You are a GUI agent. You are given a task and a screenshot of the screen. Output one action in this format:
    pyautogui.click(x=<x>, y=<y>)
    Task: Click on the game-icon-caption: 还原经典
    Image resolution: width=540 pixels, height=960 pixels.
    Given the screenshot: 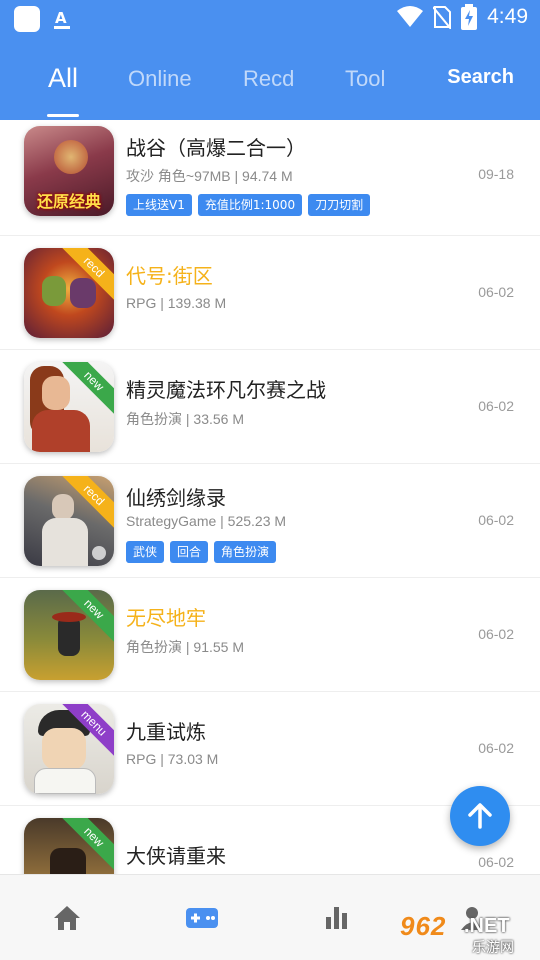 What is the action you would take?
    pyautogui.click(x=68, y=201)
    